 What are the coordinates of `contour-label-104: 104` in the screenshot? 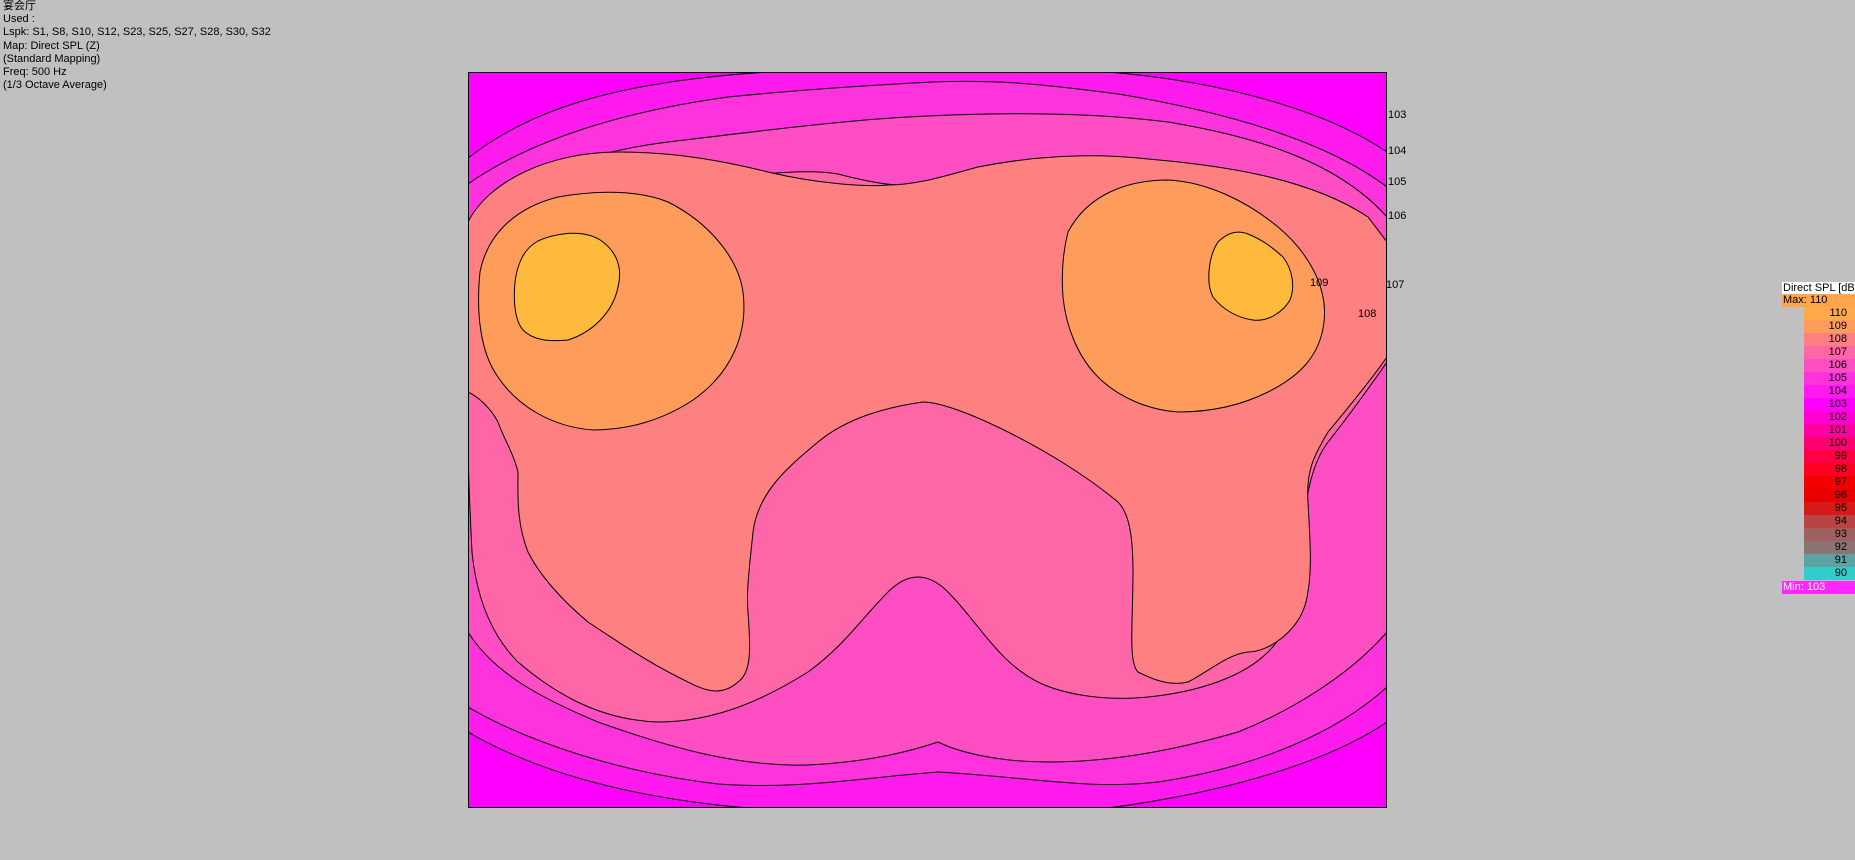 It's located at (1397, 151).